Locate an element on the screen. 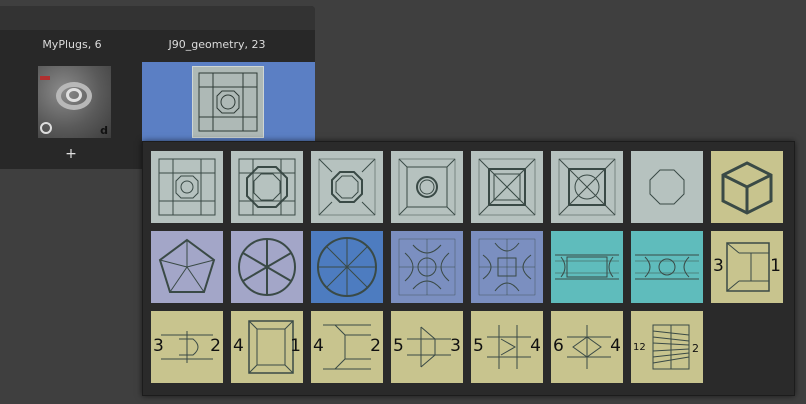 The image size is (806, 404). pentagon-spokes-icon is located at coordinates (187, 265).